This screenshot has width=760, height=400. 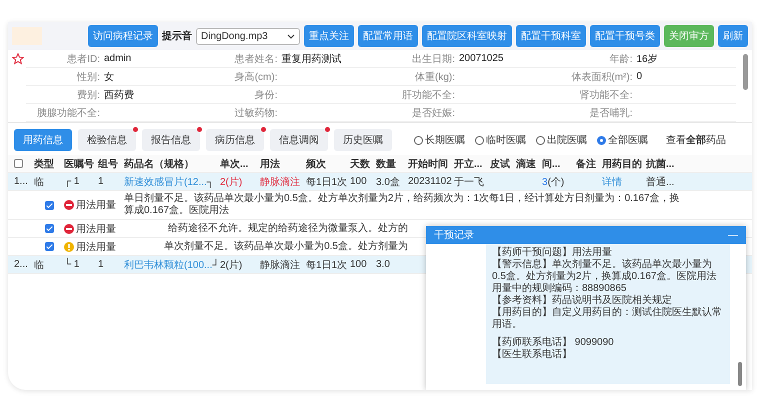 What do you see at coordinates (553, 342) in the screenshot?
I see `record-line: 【药师联系电话】 9099090` at bounding box center [553, 342].